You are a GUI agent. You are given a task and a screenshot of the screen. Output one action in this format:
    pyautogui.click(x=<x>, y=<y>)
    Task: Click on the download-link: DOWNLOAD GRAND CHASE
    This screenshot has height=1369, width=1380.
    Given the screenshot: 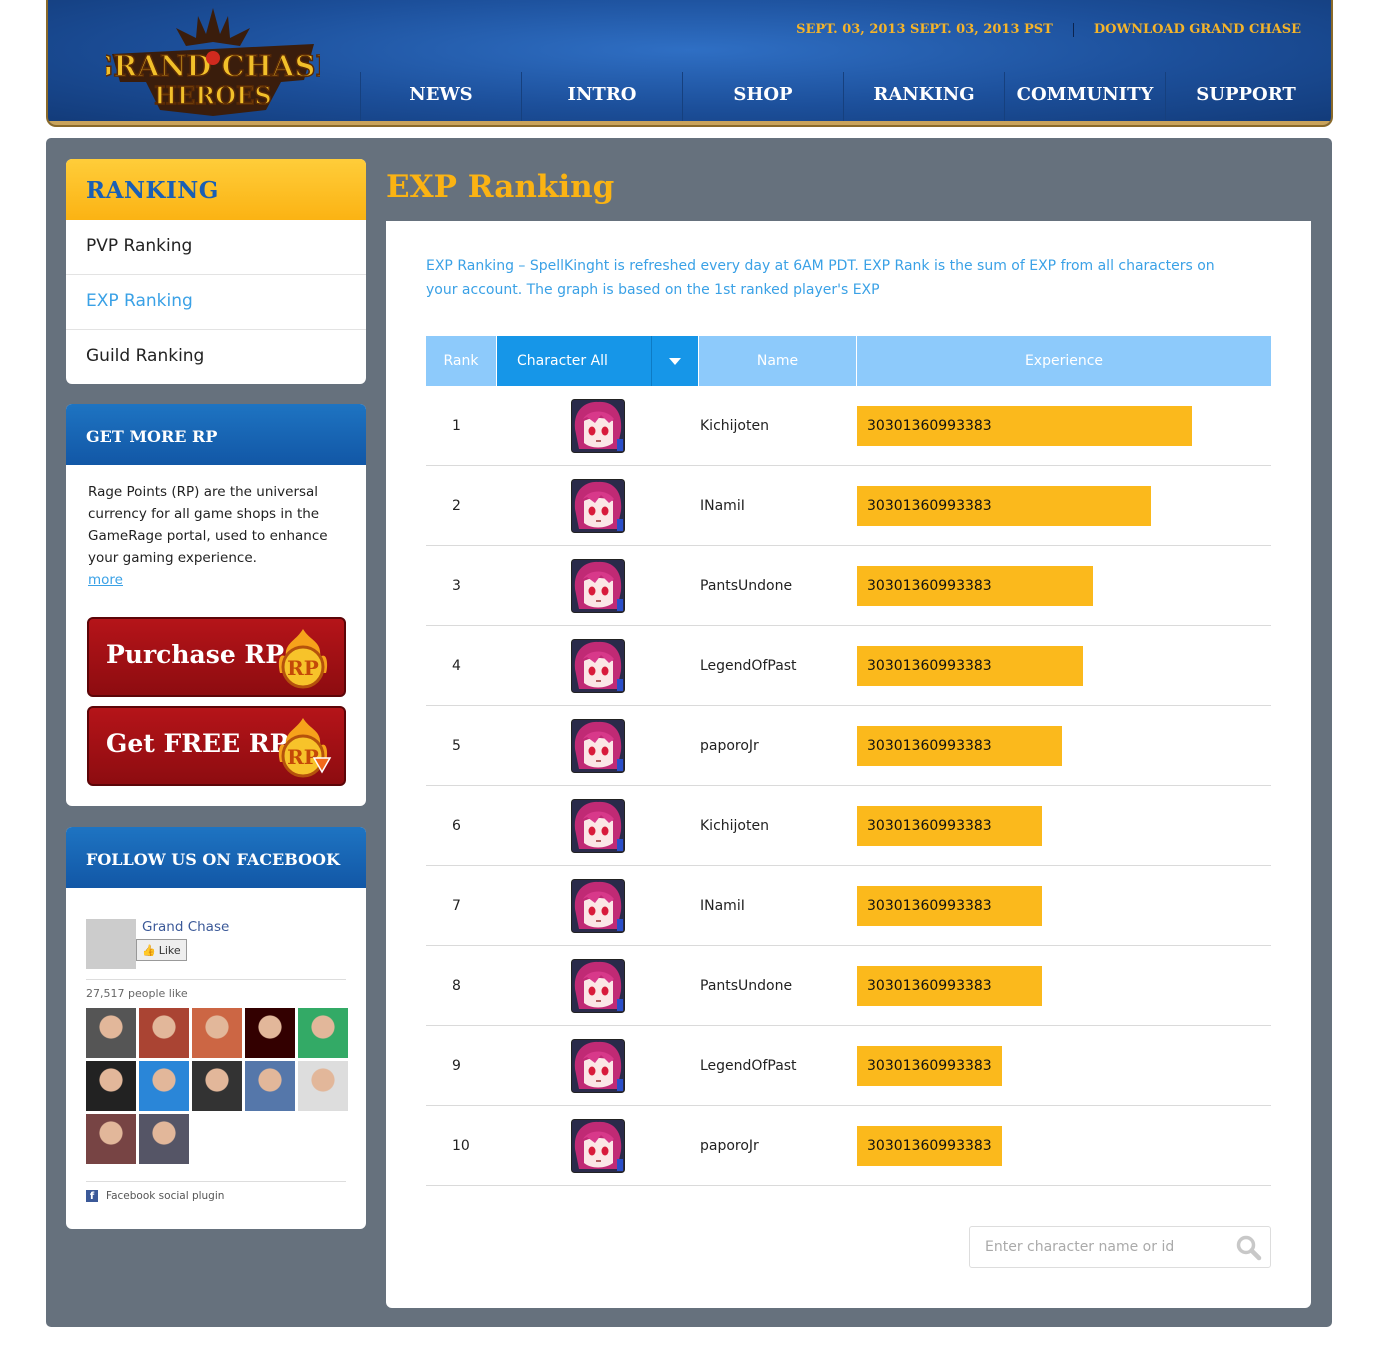 What is the action you would take?
    pyautogui.click(x=1197, y=29)
    